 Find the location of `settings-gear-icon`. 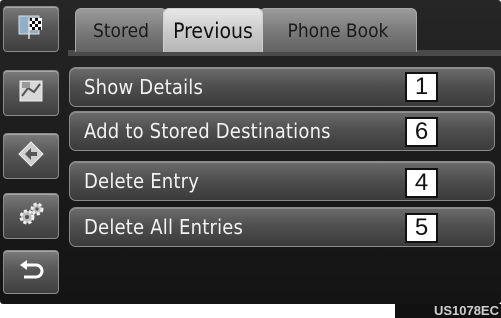

settings-gear-icon is located at coordinates (31, 216).